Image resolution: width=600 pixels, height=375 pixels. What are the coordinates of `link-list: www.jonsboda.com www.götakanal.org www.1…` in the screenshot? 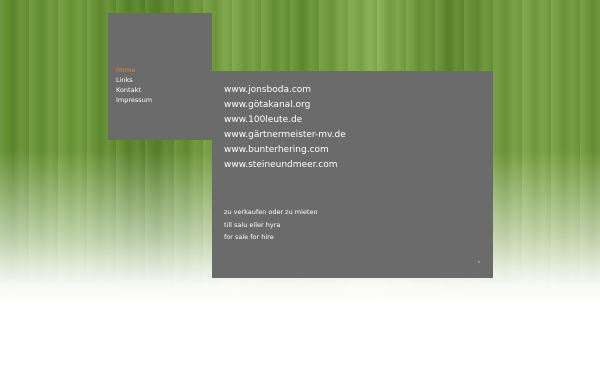 It's located at (285, 128).